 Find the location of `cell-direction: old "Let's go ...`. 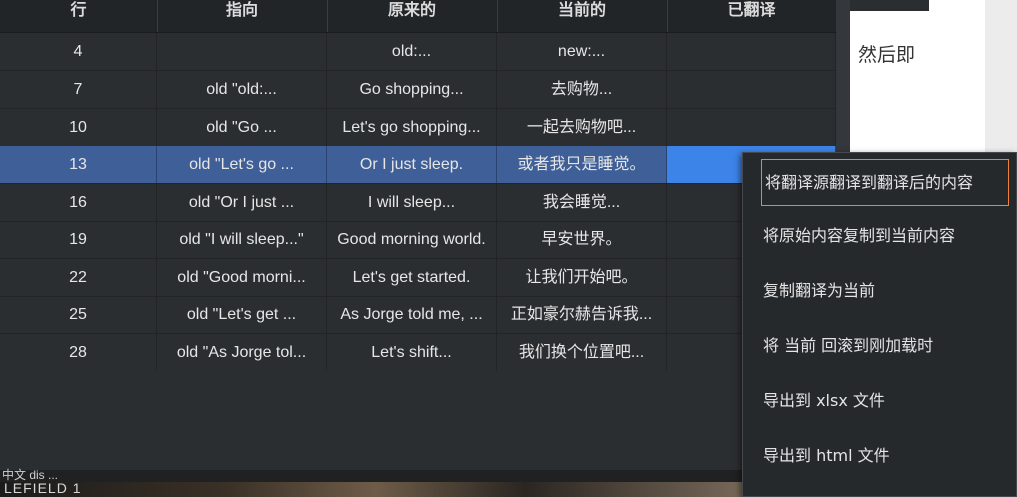

cell-direction: old "Let's go ... is located at coordinates (242, 164).